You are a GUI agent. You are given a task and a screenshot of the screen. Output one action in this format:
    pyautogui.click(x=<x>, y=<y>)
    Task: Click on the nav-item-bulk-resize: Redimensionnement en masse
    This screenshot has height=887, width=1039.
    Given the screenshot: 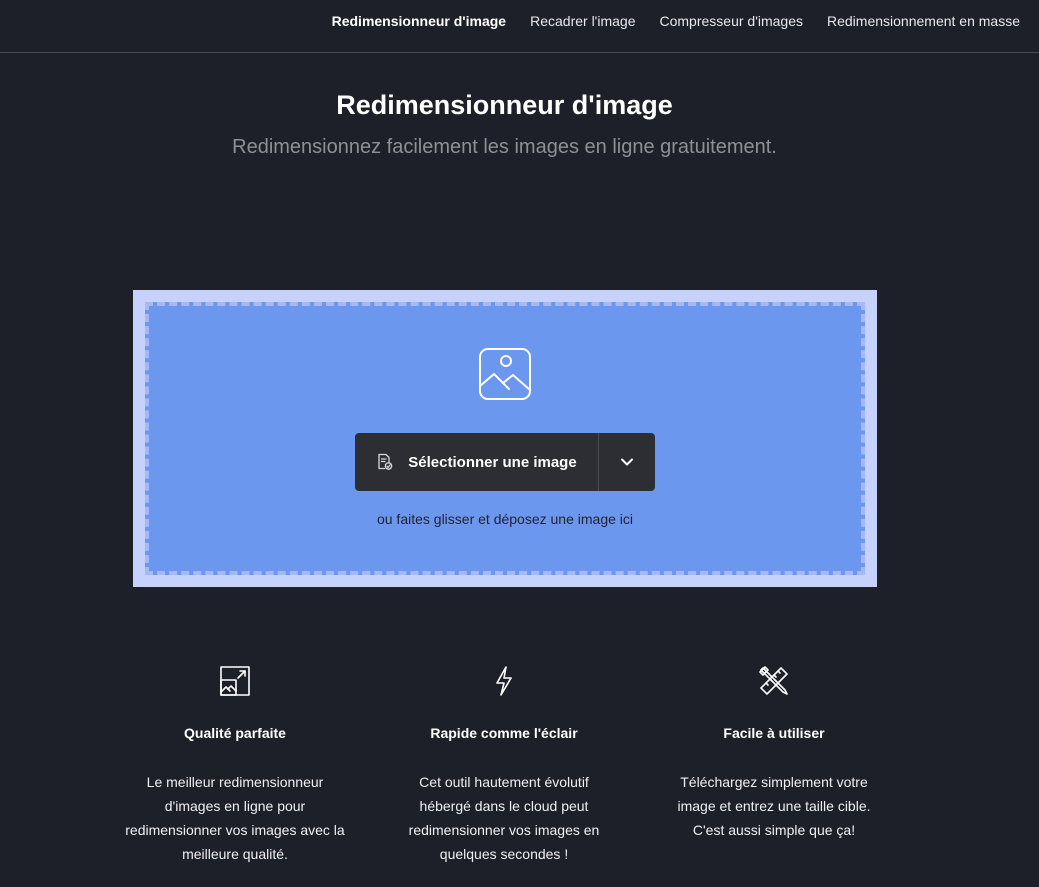 What is the action you would take?
    pyautogui.click(x=923, y=21)
    